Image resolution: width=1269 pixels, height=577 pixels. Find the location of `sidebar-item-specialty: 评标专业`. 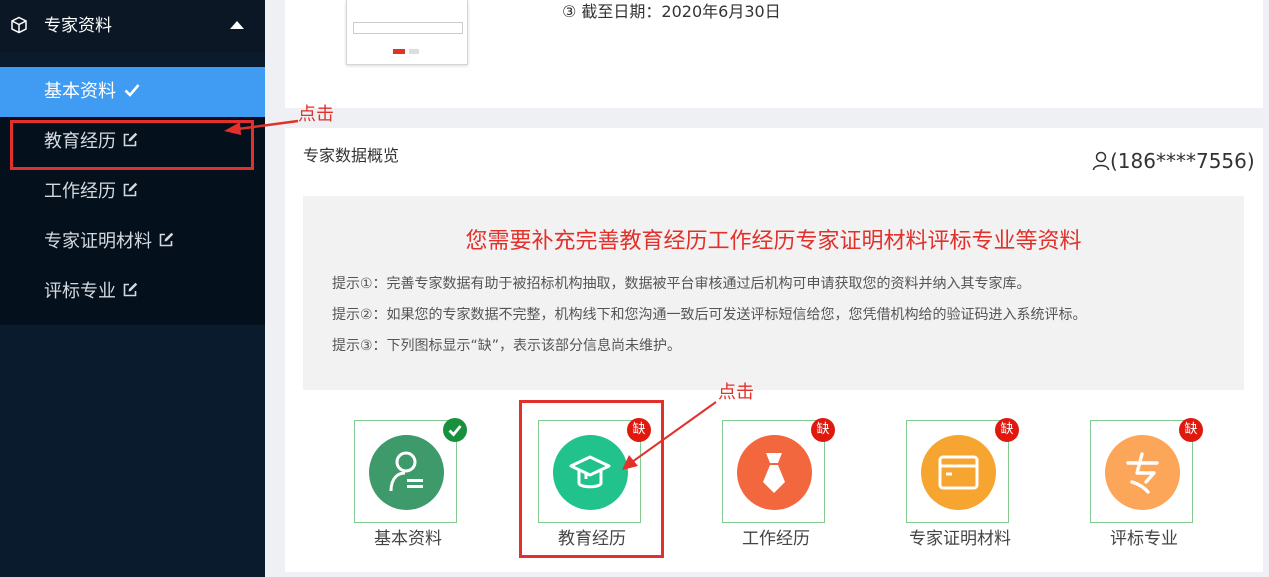

sidebar-item-specialty: 评标专业 is located at coordinates (132, 292).